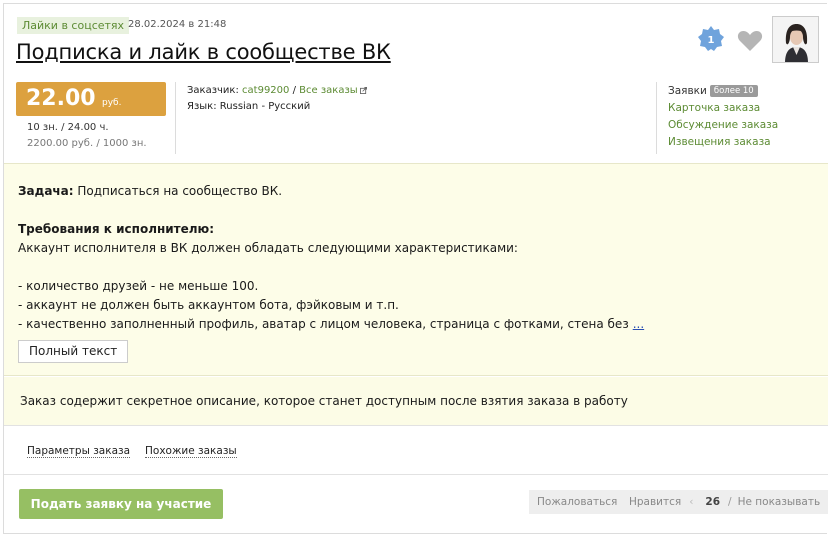 This screenshot has width=828, height=534. I want to click on price-per-chars: 10 зн. / 24.00 ч., so click(68, 127).